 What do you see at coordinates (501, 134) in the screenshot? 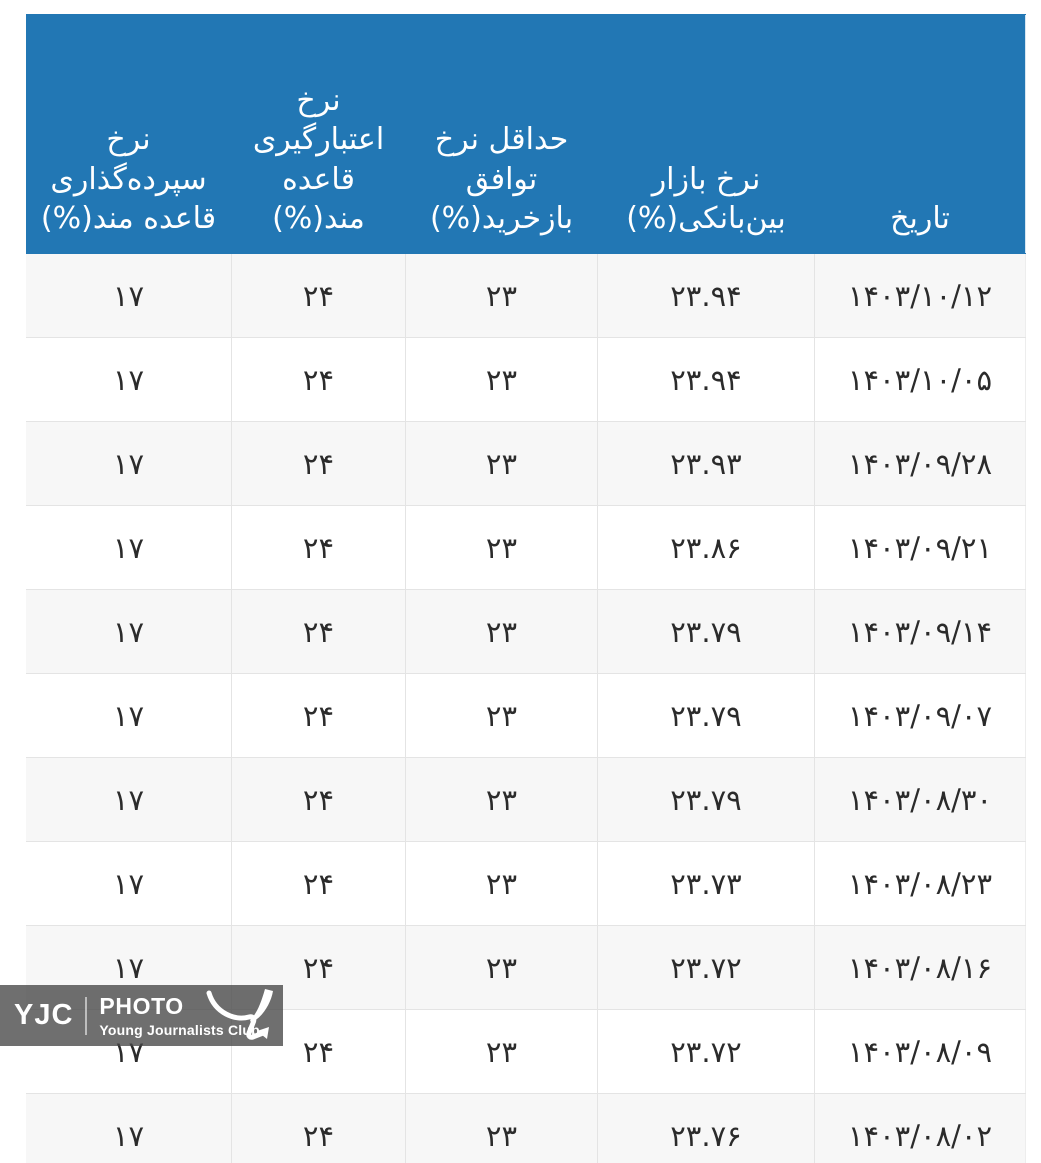
I see `column-header-min-repo-rate: حداقل نرخ توافق بازخرید(%)` at bounding box center [501, 134].